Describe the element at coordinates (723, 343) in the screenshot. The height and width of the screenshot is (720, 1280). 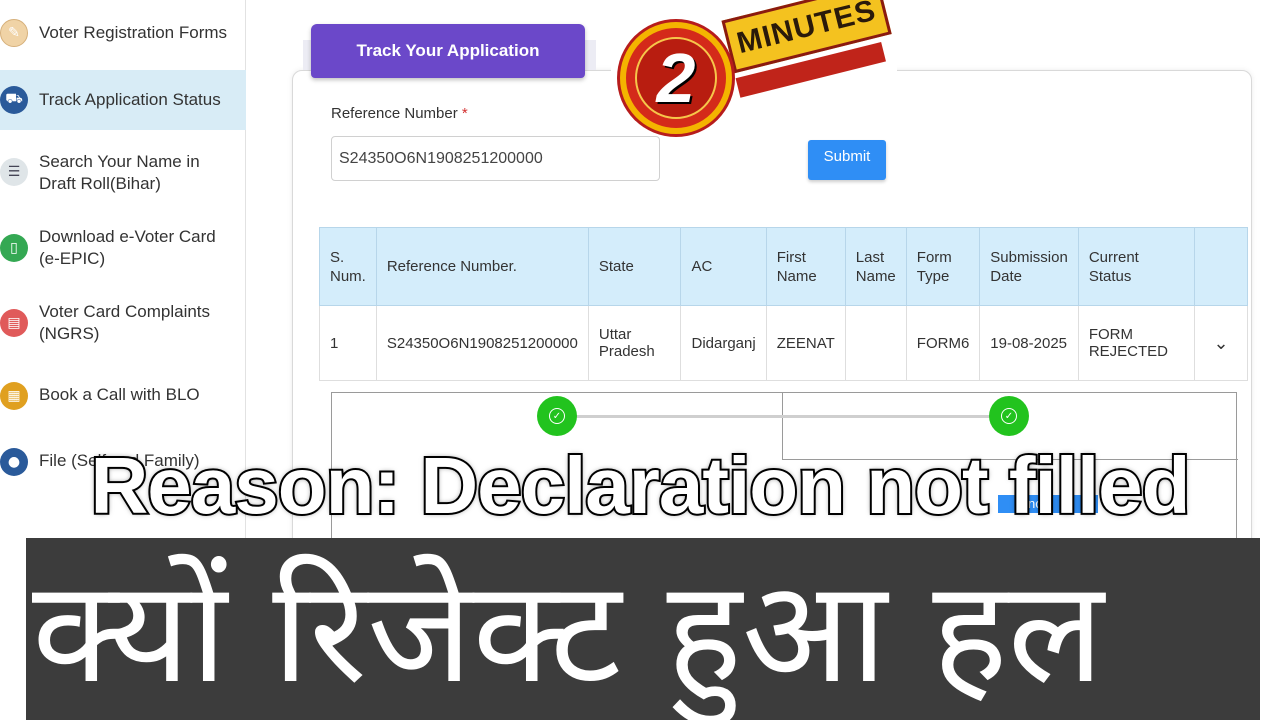
I see `cell-ac: Didarganj` at that location.